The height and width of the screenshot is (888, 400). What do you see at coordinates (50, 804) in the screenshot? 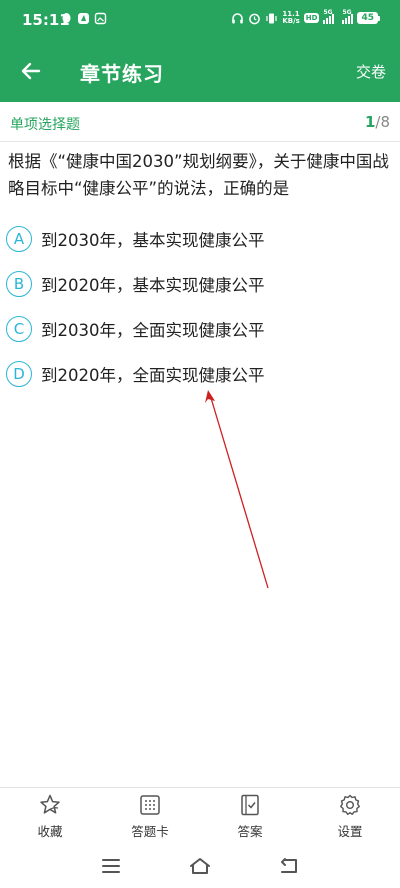
I see `star-icon` at bounding box center [50, 804].